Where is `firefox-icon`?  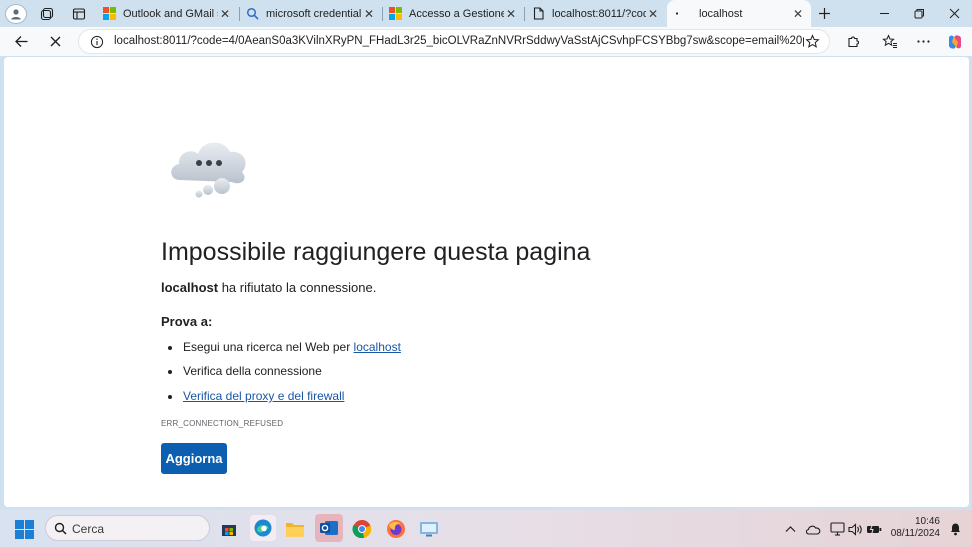 firefox-icon is located at coordinates (396, 529).